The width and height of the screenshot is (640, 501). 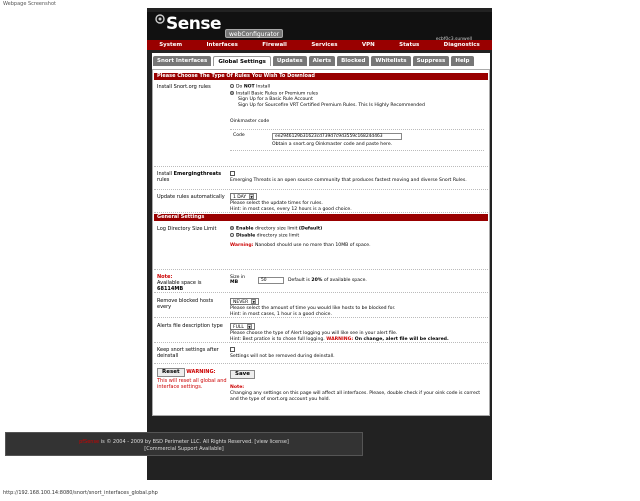 What do you see at coordinates (337, 136) in the screenshot?
I see `oinkcode-input: ee2946129b31623cd739d7c9d3559c16824d463` at bounding box center [337, 136].